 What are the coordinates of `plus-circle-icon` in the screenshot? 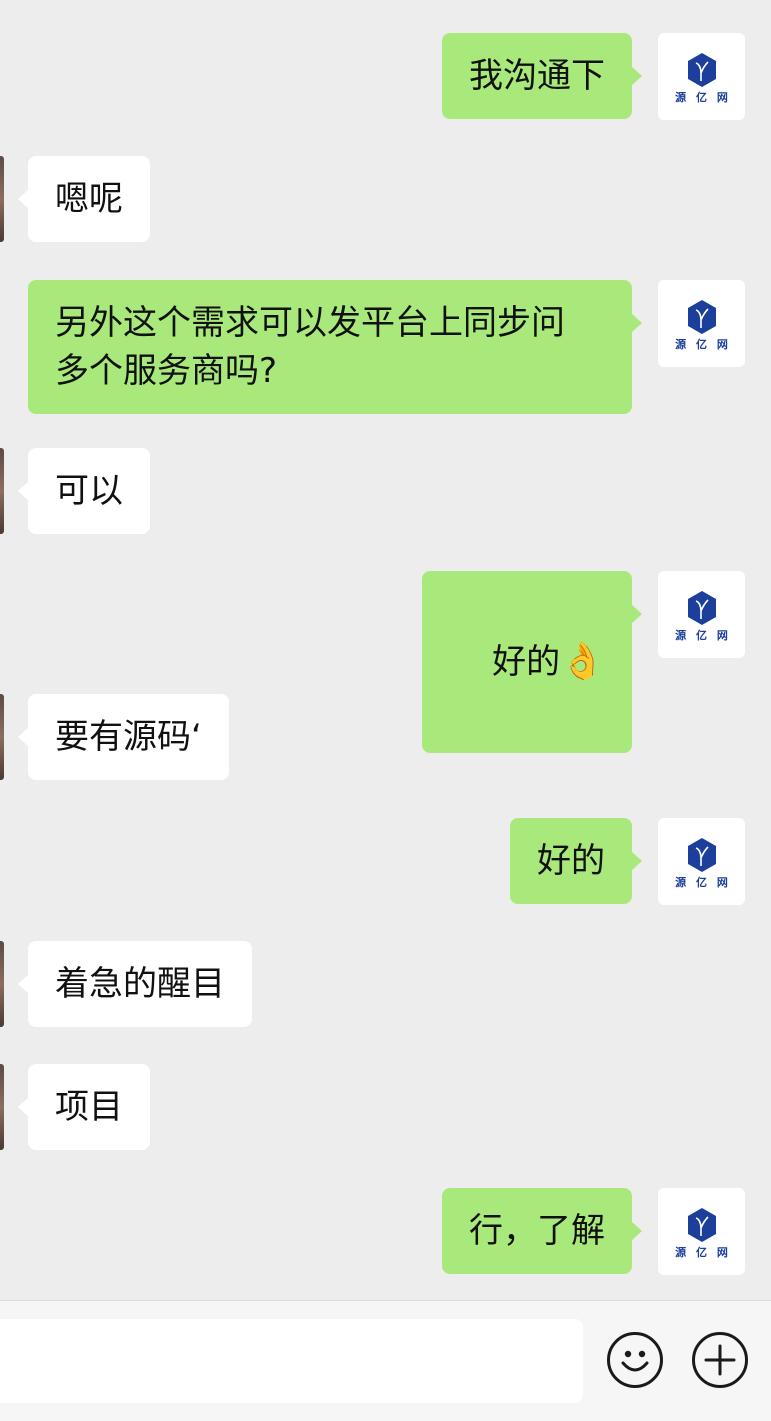 It's located at (720, 1360).